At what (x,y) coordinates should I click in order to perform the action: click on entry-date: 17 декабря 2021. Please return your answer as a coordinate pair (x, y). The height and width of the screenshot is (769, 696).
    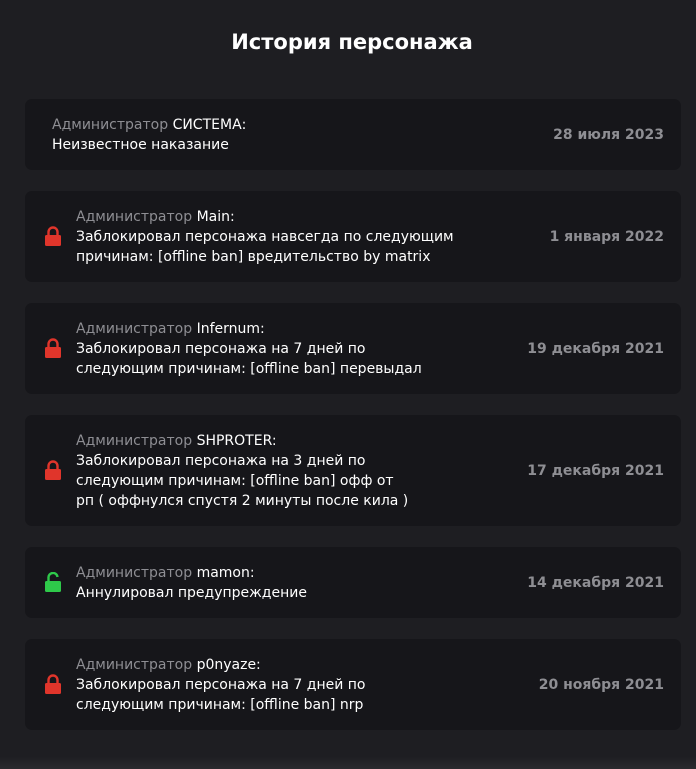
    Looking at the image, I should click on (595, 470).